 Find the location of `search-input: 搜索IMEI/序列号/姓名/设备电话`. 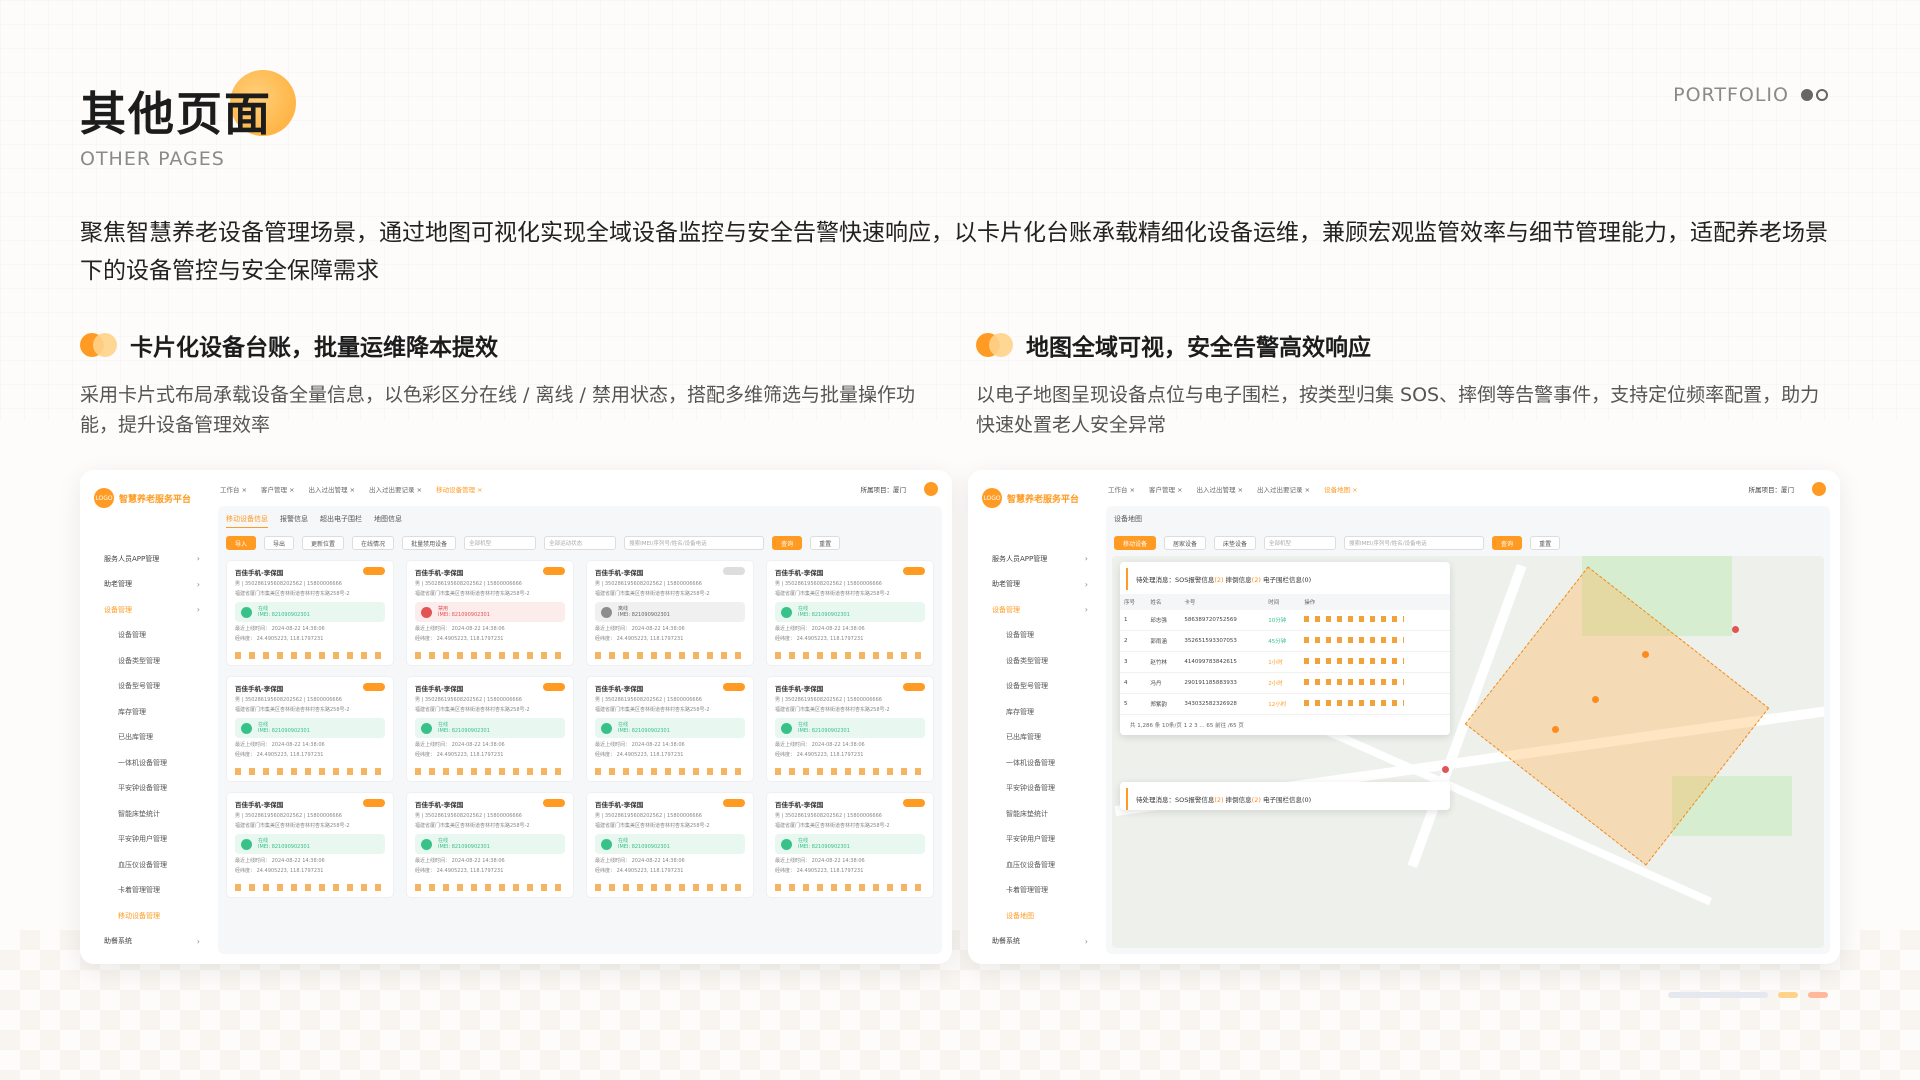

search-input: 搜索IMEI/序列号/姓名/设备电话 is located at coordinates (694, 543).